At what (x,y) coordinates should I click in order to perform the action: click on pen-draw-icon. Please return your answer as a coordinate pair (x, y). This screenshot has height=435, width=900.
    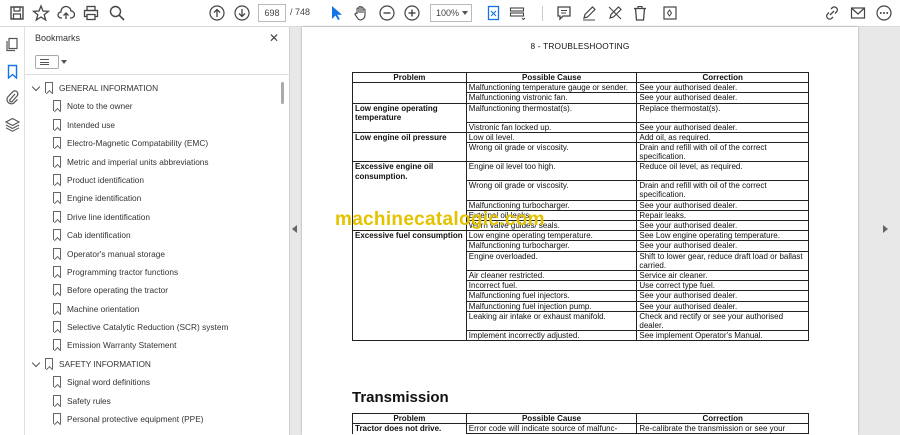
    Looking at the image, I should click on (589, 13).